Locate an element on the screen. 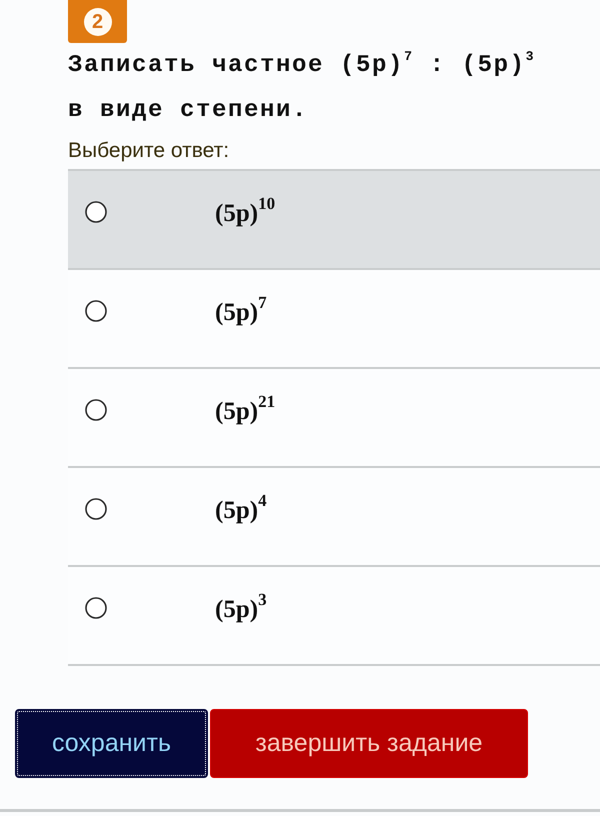 This screenshot has width=600, height=816. answer-text: (5p)$^{21}$ is located at coordinates (245, 412).